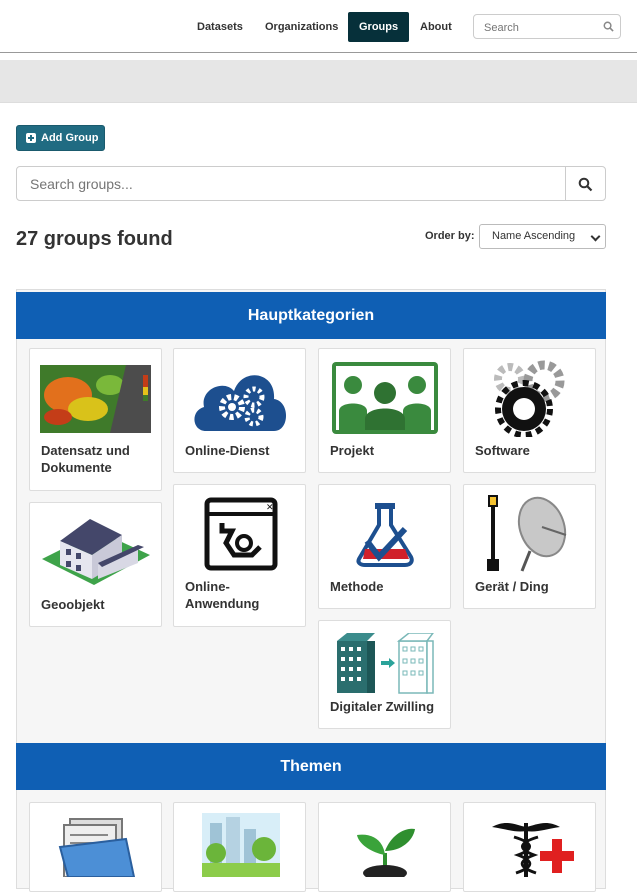 This screenshot has height=892, width=637. What do you see at coordinates (533, 849) in the screenshot?
I see `caduceus-cross-icon` at bounding box center [533, 849].